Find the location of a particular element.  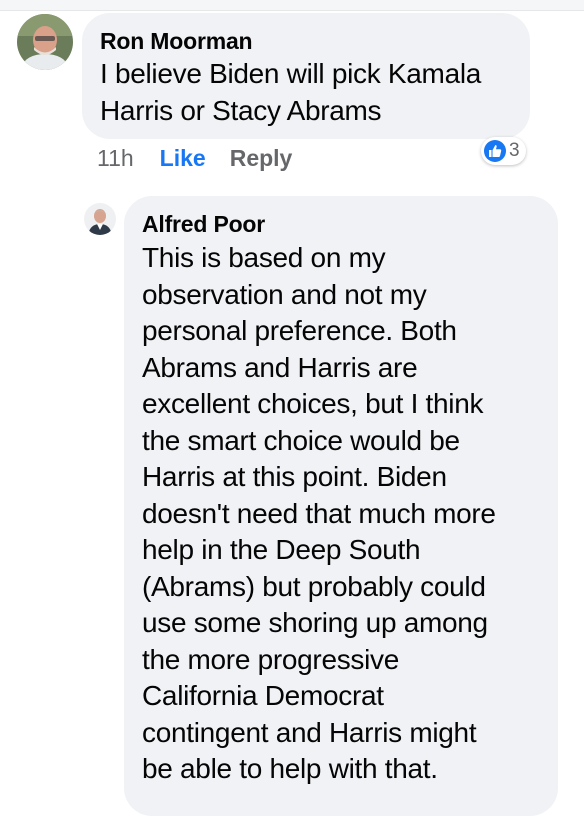

comment-text-line: be able to help with that. is located at coordinates (290, 768).